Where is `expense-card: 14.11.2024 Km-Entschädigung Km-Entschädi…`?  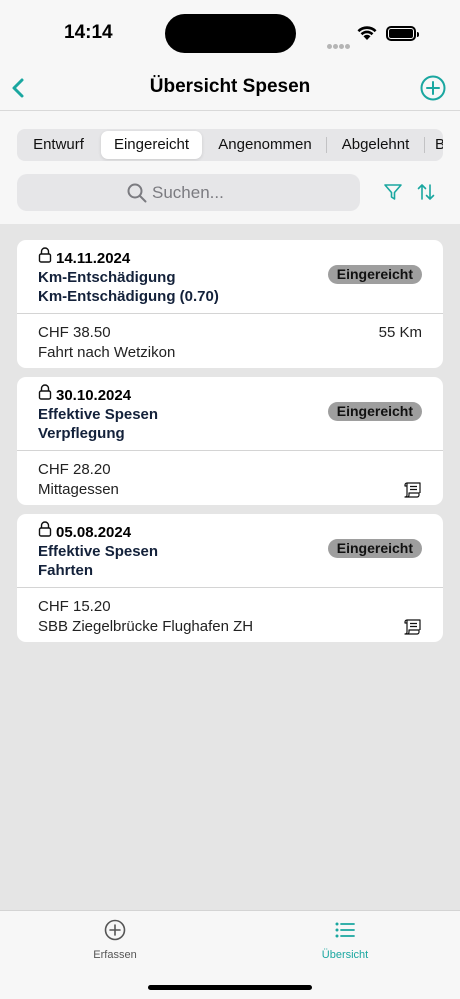 expense-card: 14.11.2024 Km-Entschädigung Km-Entschädi… is located at coordinates (230, 304).